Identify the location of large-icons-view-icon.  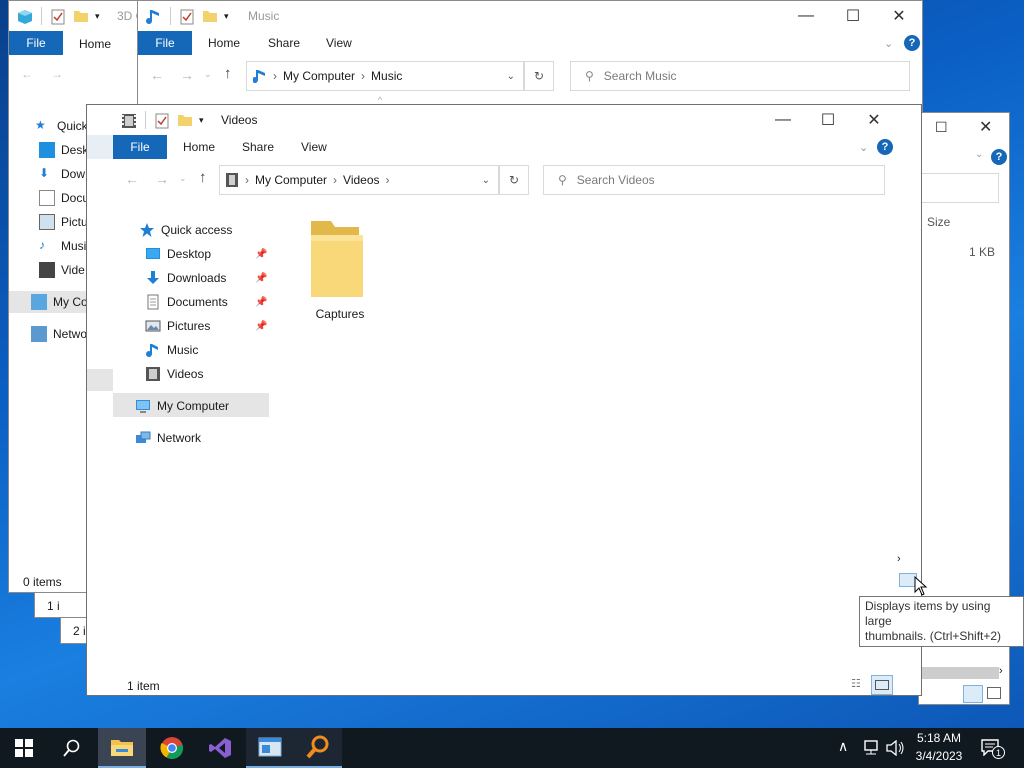
(994, 693).